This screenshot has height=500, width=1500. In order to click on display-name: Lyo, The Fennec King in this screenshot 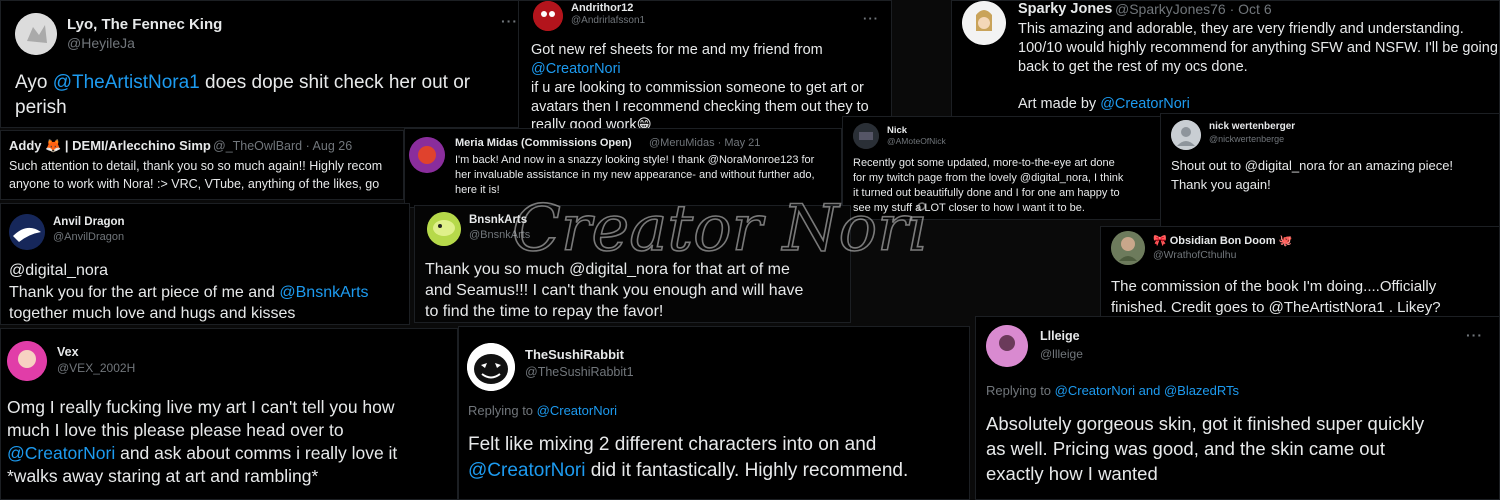, I will do `click(144, 24)`.